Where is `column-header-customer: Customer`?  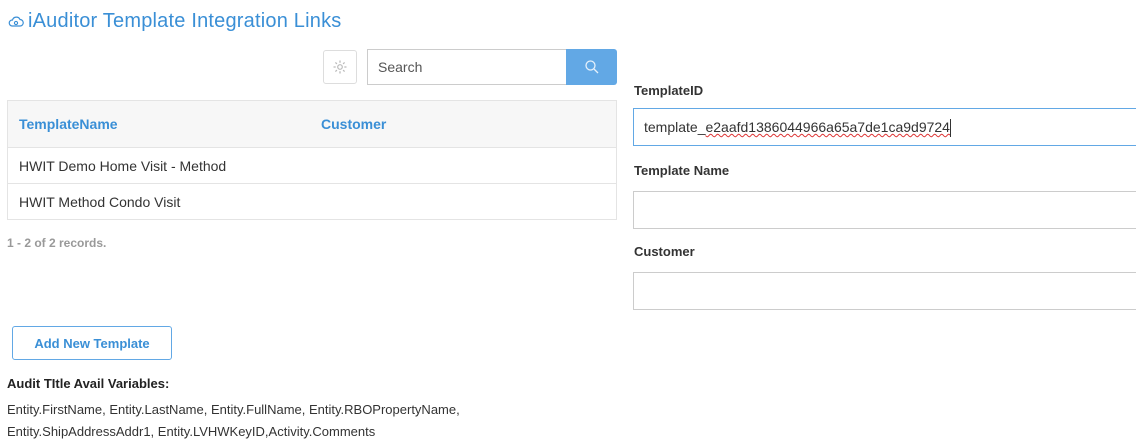 column-header-customer: Customer is located at coordinates (463, 124).